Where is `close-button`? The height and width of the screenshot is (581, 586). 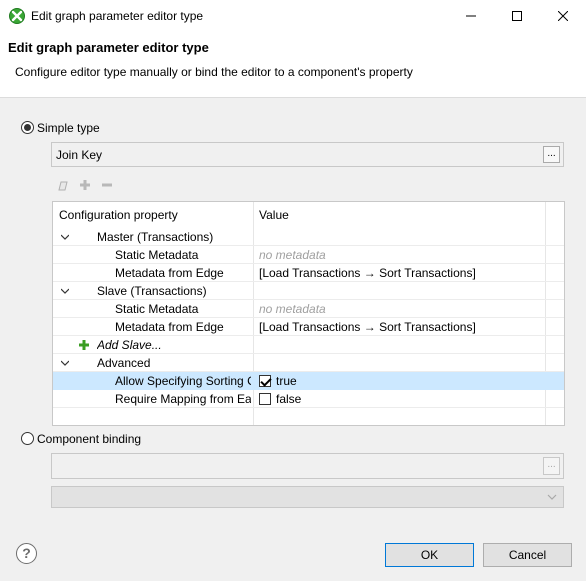 close-button is located at coordinates (563, 16).